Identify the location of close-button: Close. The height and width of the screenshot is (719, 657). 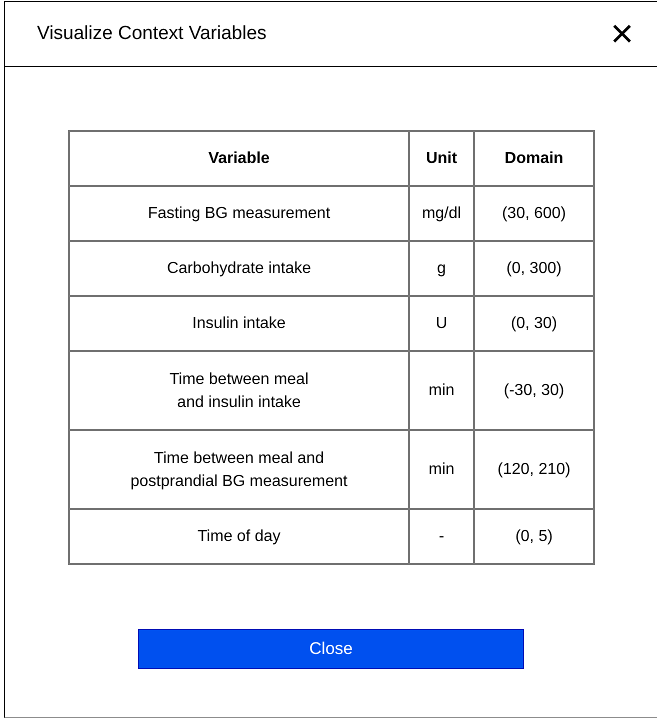
(331, 649).